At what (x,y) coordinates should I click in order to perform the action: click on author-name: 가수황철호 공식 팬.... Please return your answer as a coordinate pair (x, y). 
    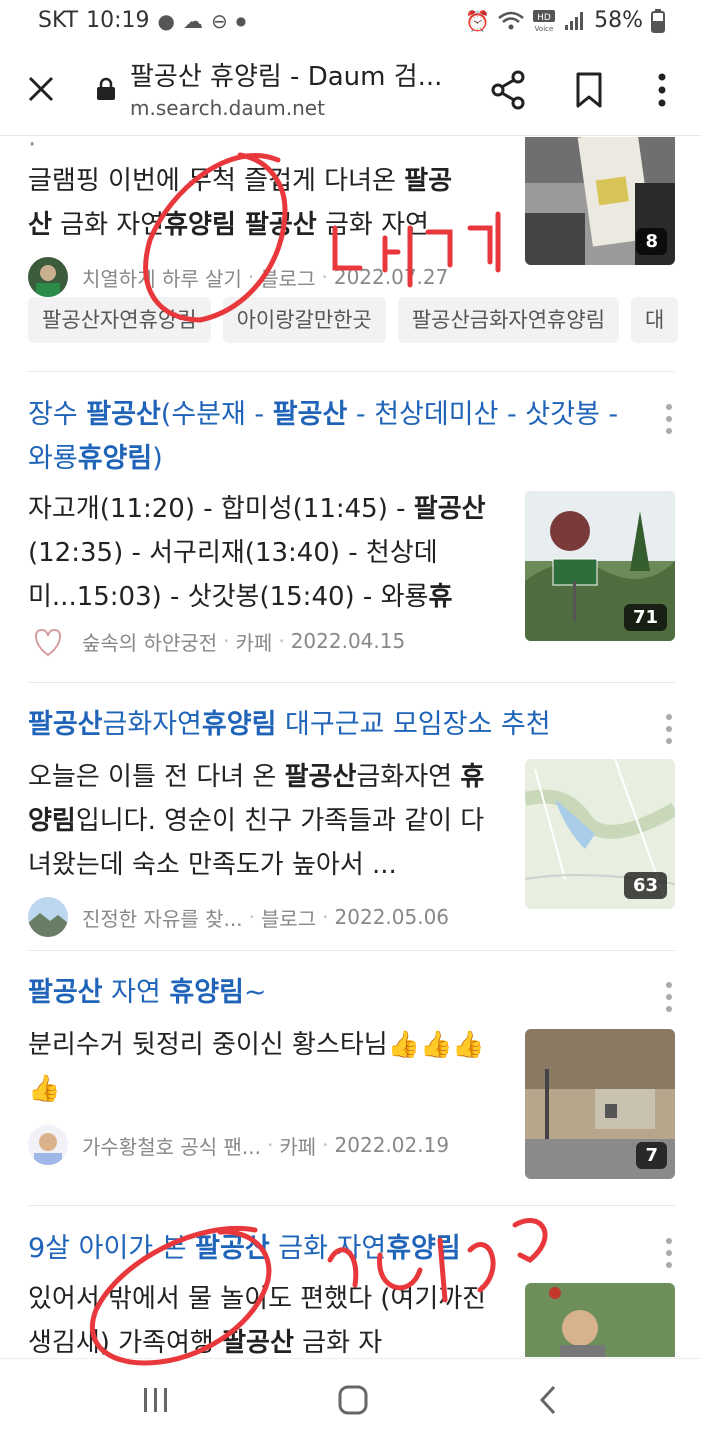
    Looking at the image, I should click on (171, 1145).